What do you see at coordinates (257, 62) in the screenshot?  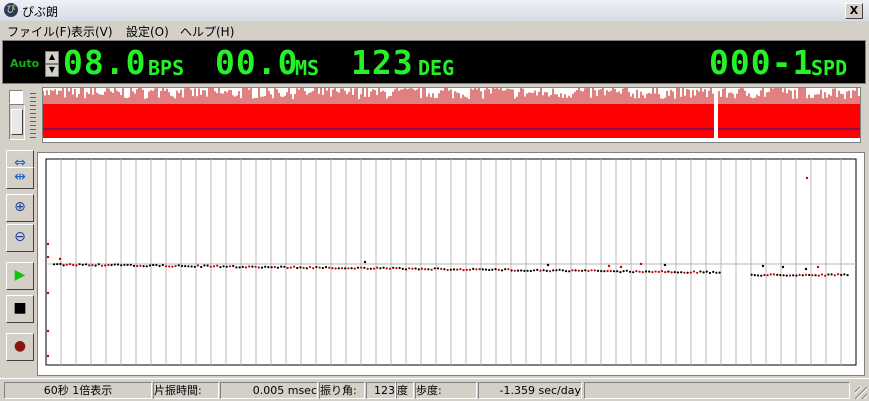 I see `ms-readout: 00.0` at bounding box center [257, 62].